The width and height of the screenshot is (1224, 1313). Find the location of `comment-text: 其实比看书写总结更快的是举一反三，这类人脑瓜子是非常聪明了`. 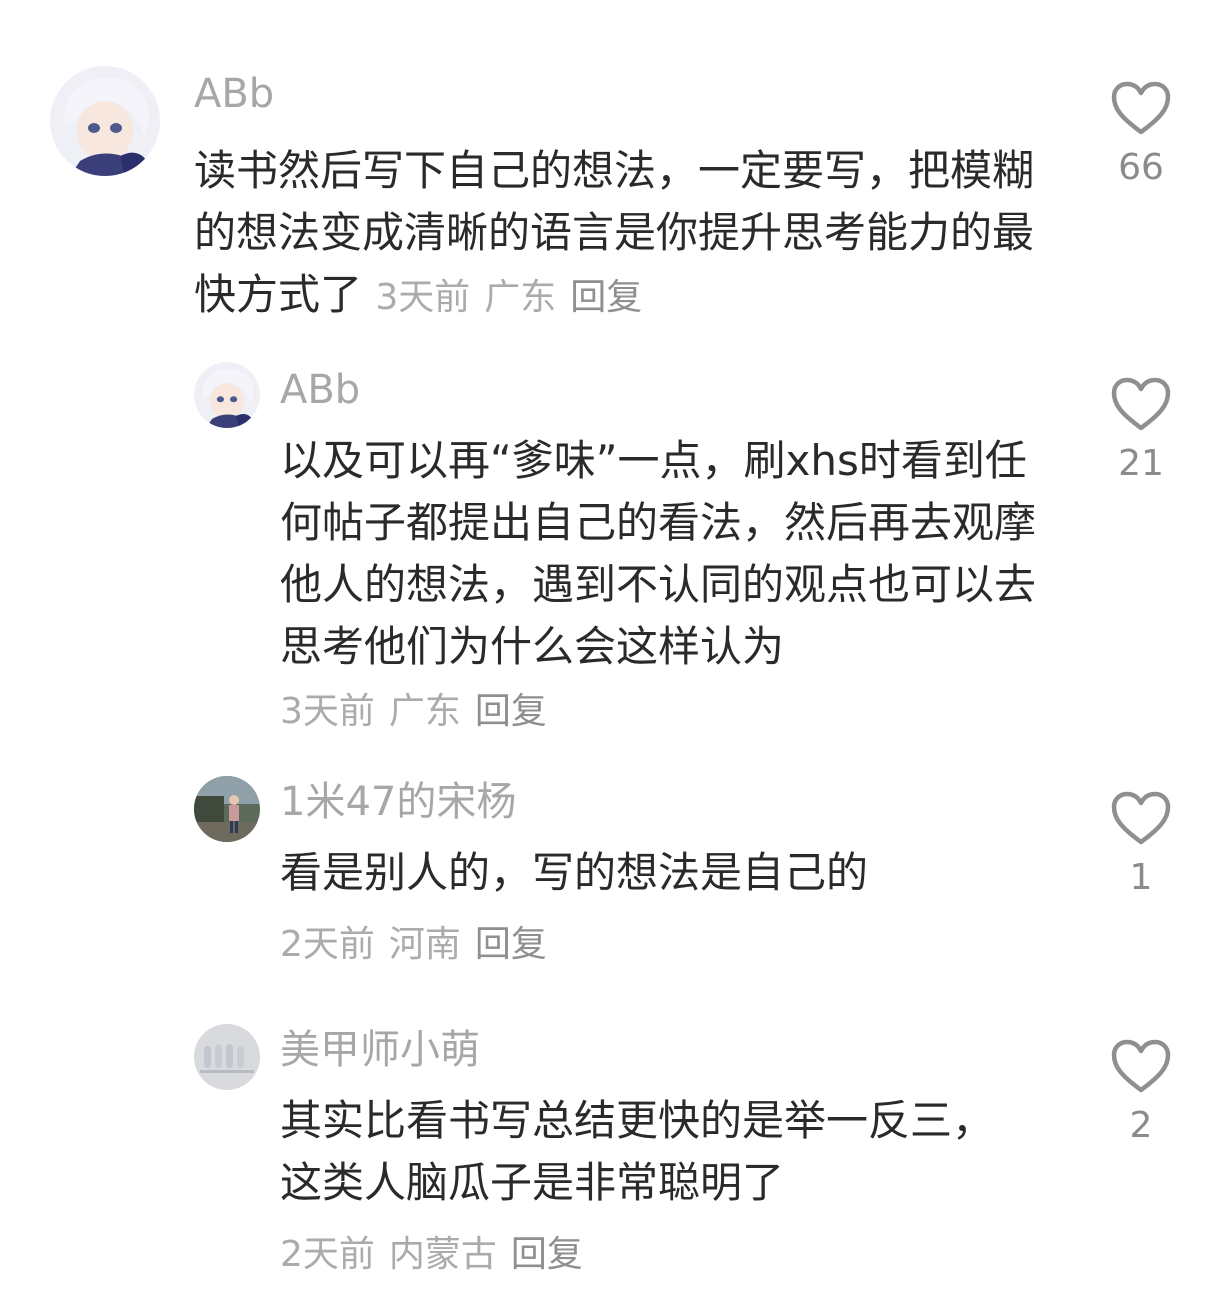

comment-text: 其实比看书写总结更快的是举一反三，这类人脑瓜子是非常聪明了 is located at coordinates (640, 1152).